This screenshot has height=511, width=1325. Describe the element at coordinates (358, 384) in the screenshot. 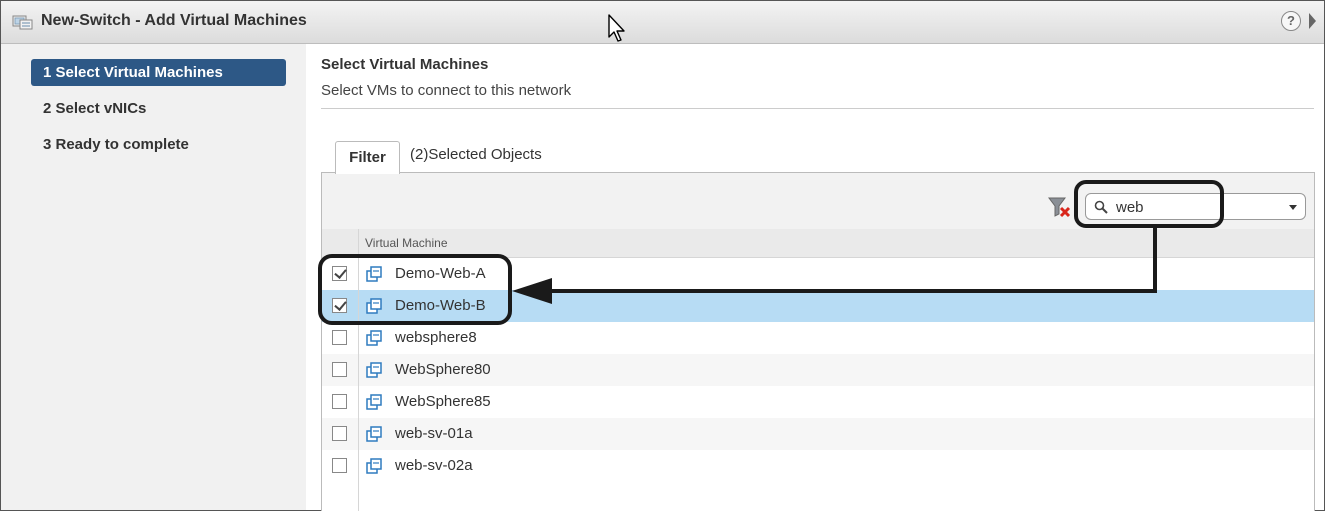

I see `grid-column-divider` at that location.